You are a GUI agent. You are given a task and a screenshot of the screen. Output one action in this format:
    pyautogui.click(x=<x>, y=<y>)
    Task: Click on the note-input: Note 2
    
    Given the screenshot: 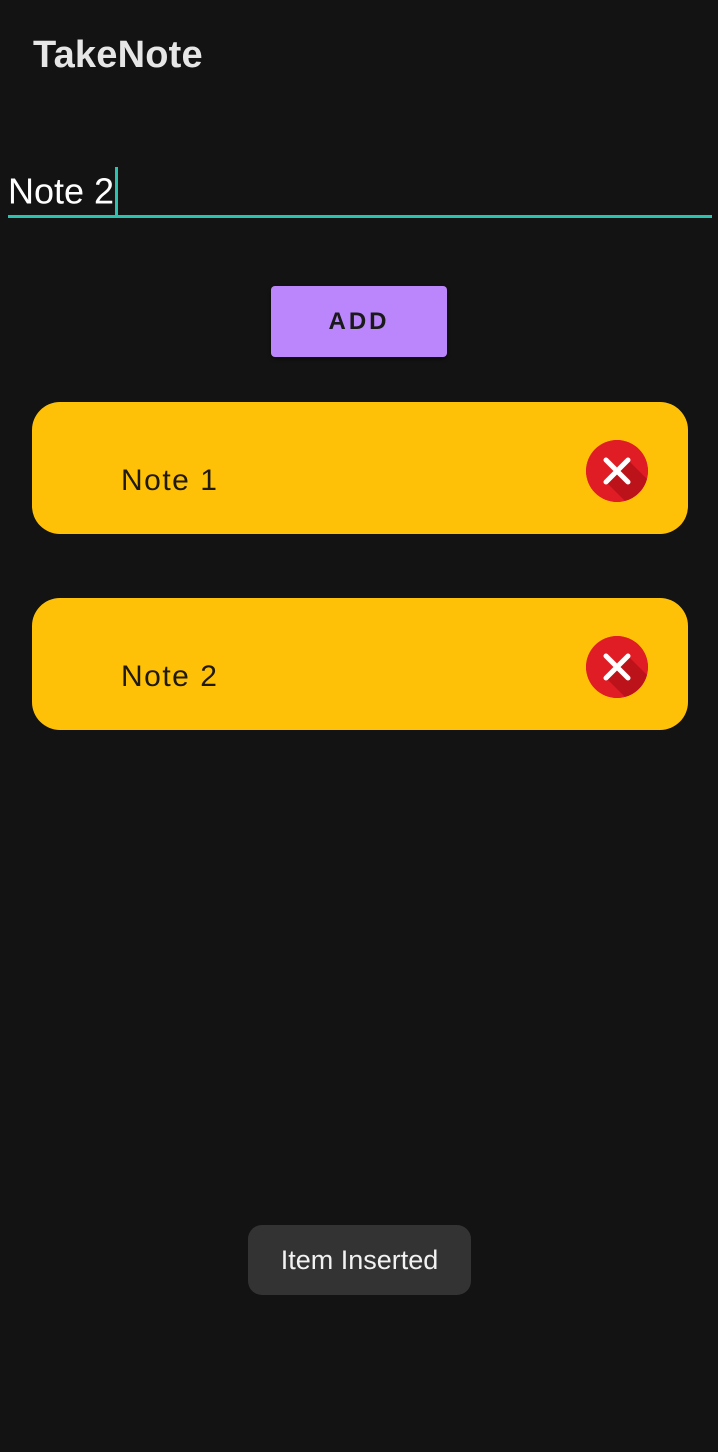 What is the action you would take?
    pyautogui.click(x=360, y=190)
    